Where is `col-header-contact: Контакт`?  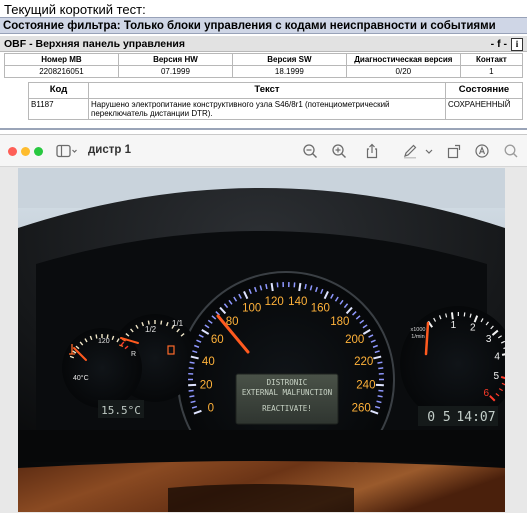
col-header-contact: Контакт is located at coordinates (491, 60).